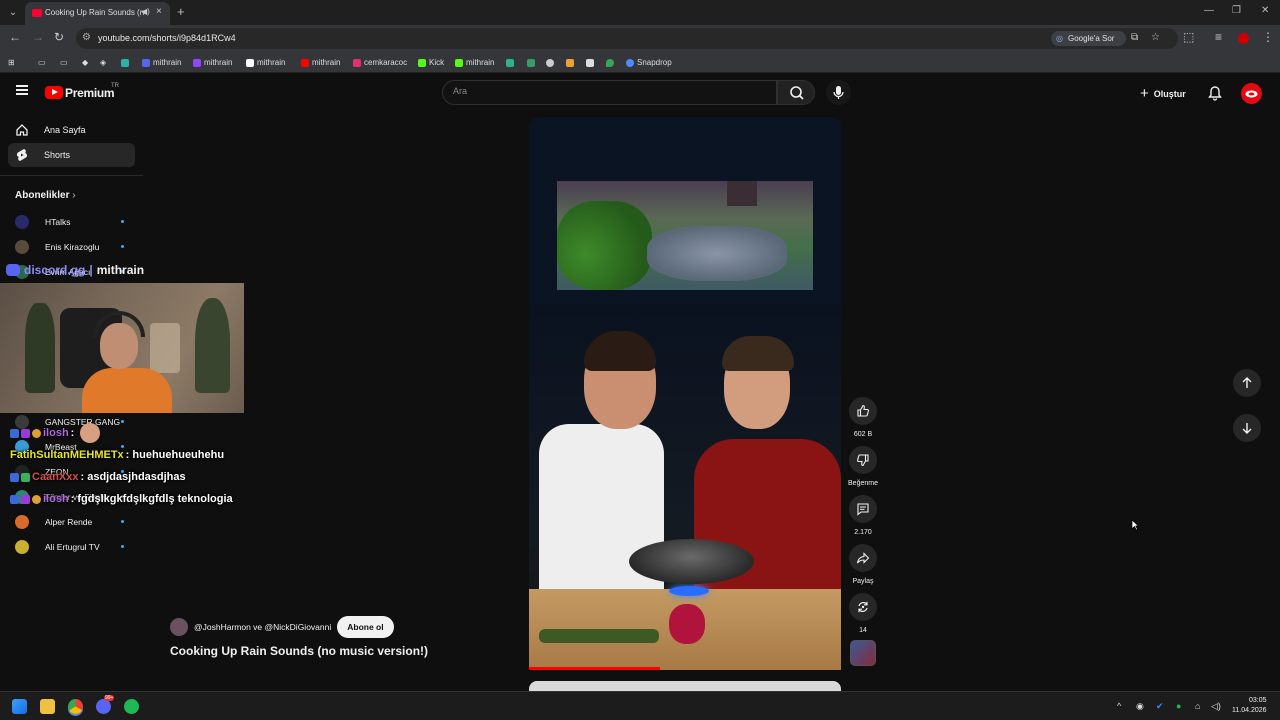  Describe the element at coordinates (161, 62) in the screenshot. I see `bookmark-mithrain-discord: mithrain` at that location.